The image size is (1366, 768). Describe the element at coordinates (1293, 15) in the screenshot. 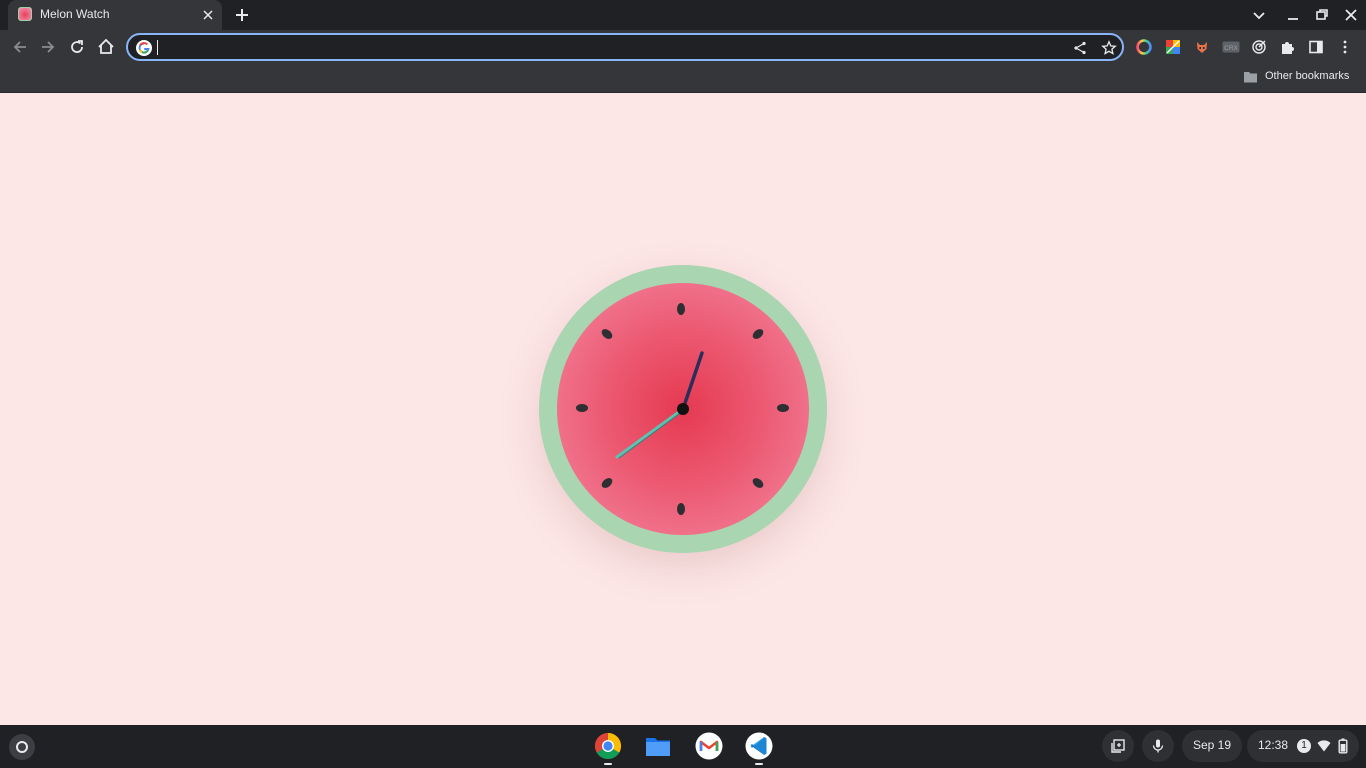

I see `minimize-icon` at that location.